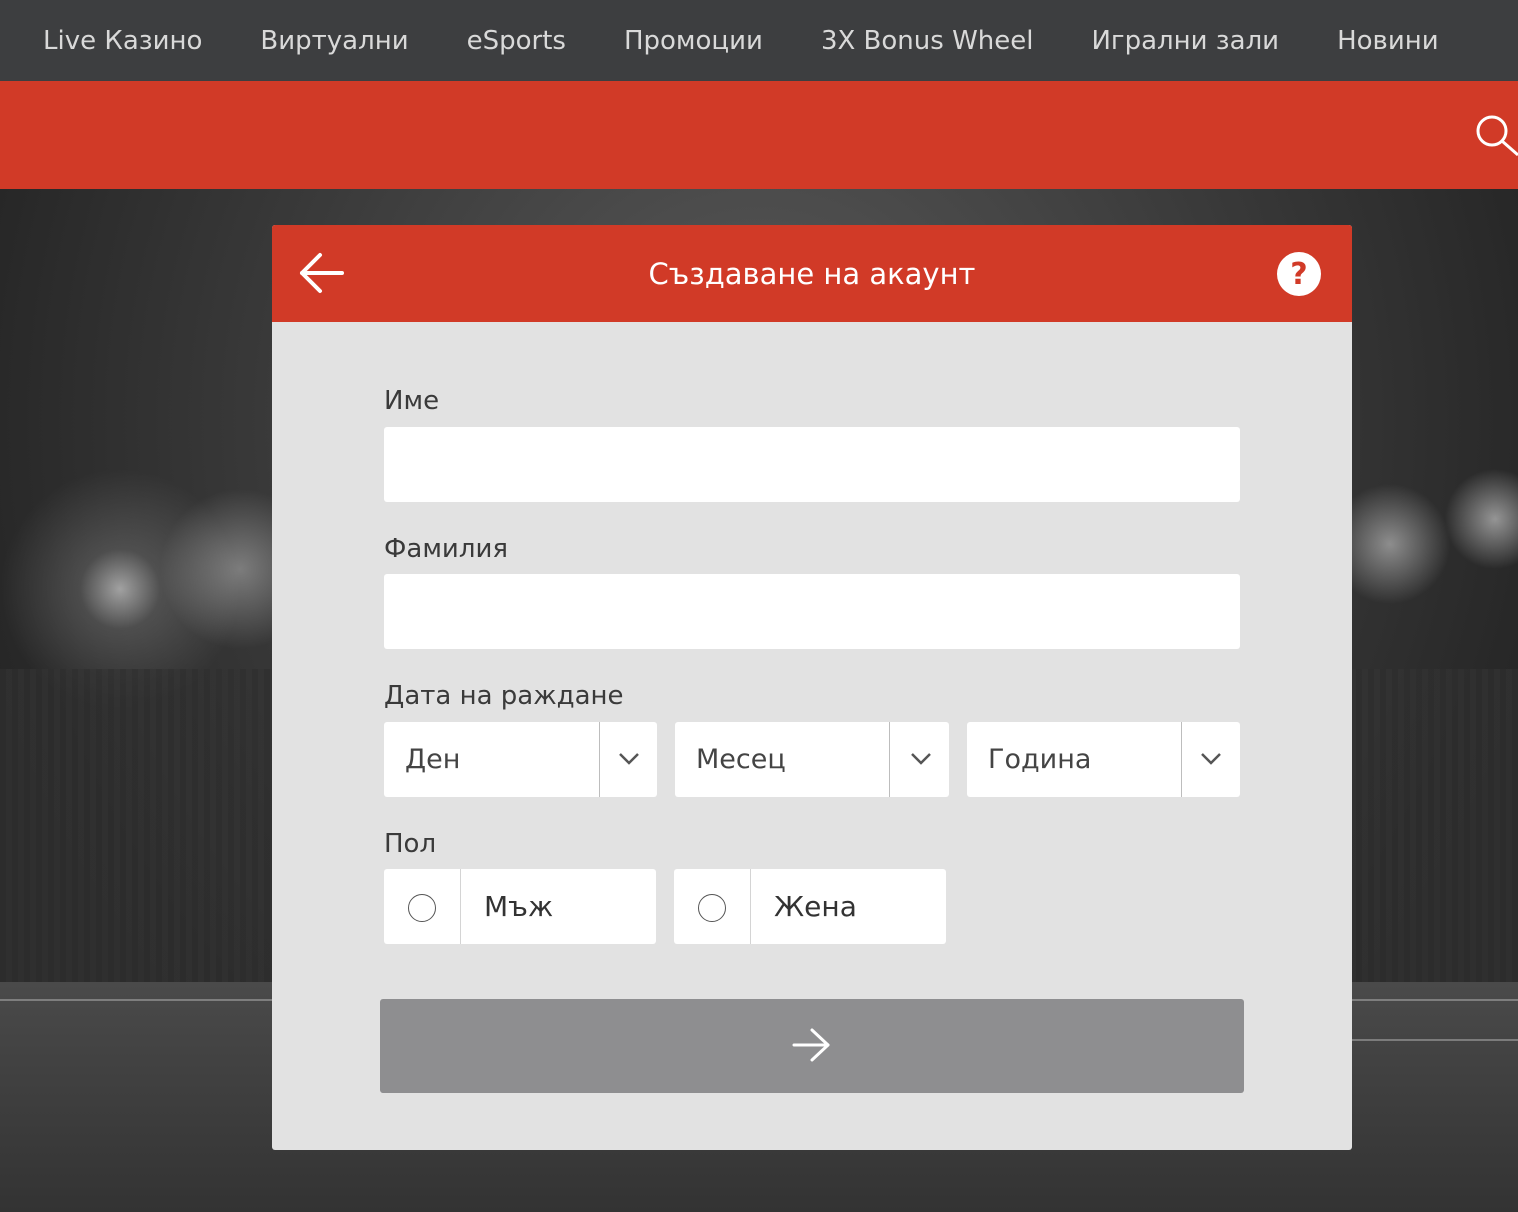 This screenshot has width=1518, height=1212. I want to click on question-circle-icon: ?, so click(1299, 274).